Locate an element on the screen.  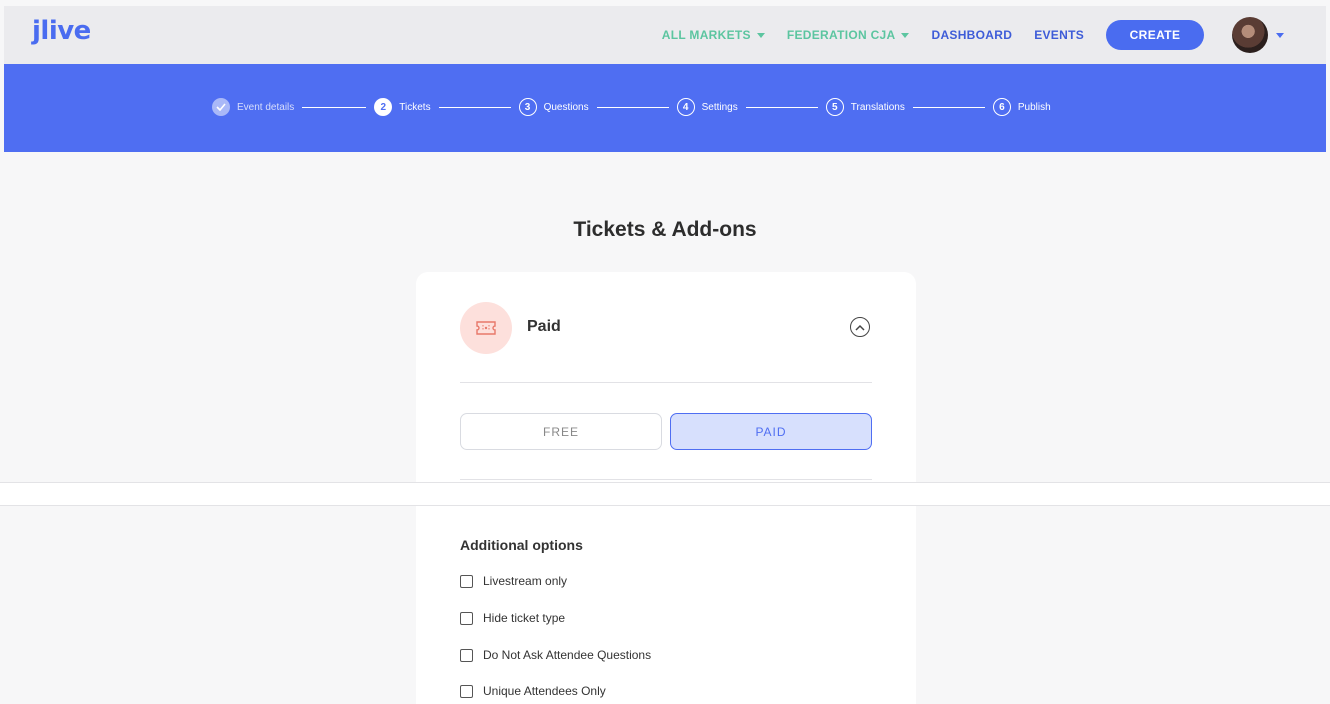
avatar-caret-down-icon is located at coordinates (1280, 35).